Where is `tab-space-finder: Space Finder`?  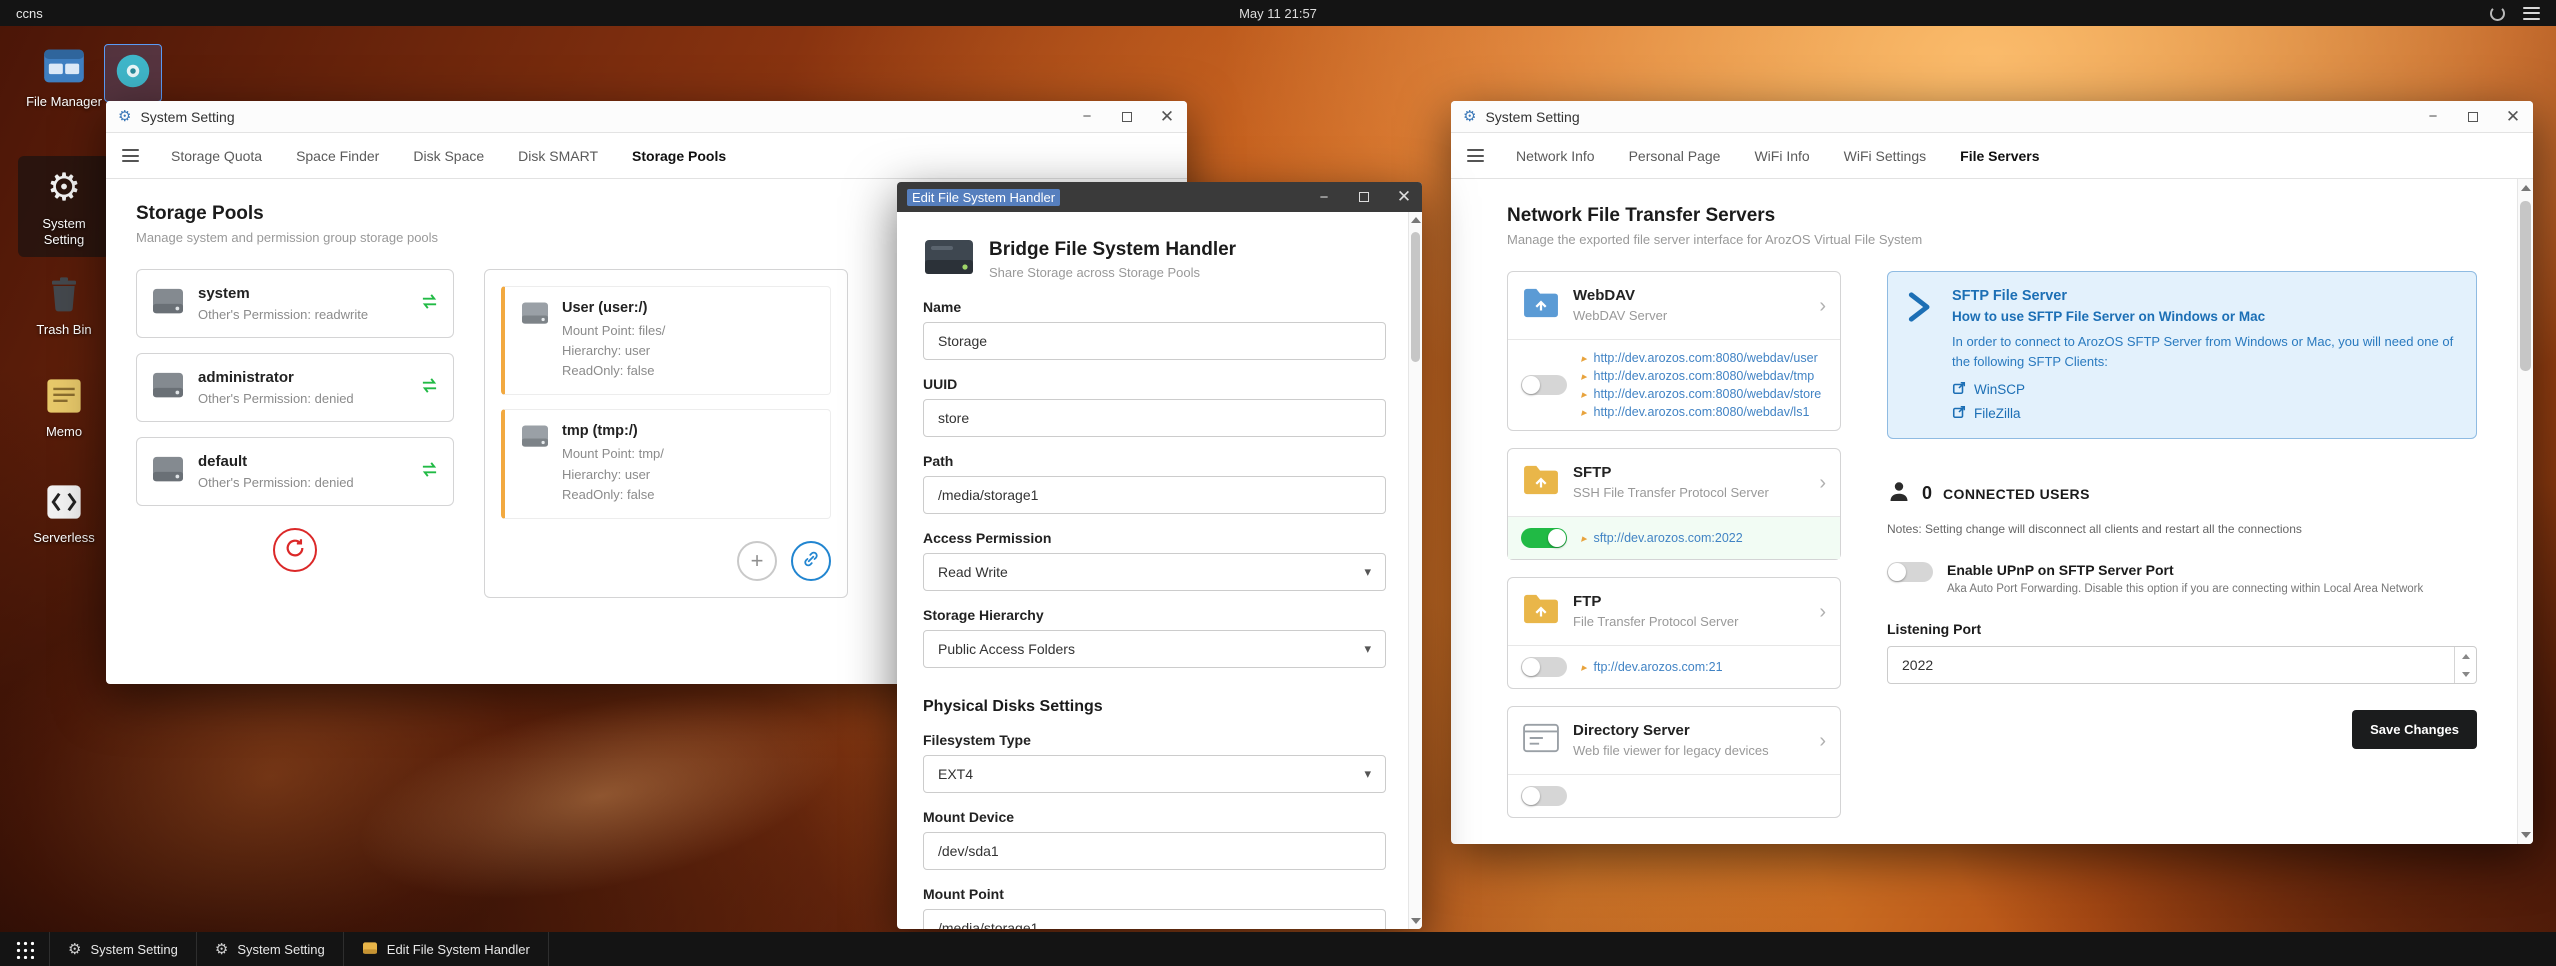
tab-space-finder: Space Finder is located at coordinates (337, 155).